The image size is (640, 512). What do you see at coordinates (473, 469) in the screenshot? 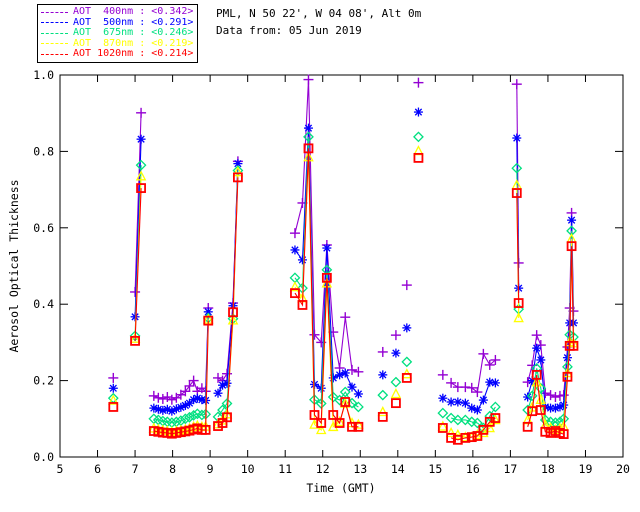
I see `x-tick-label: 16` at bounding box center [473, 469].